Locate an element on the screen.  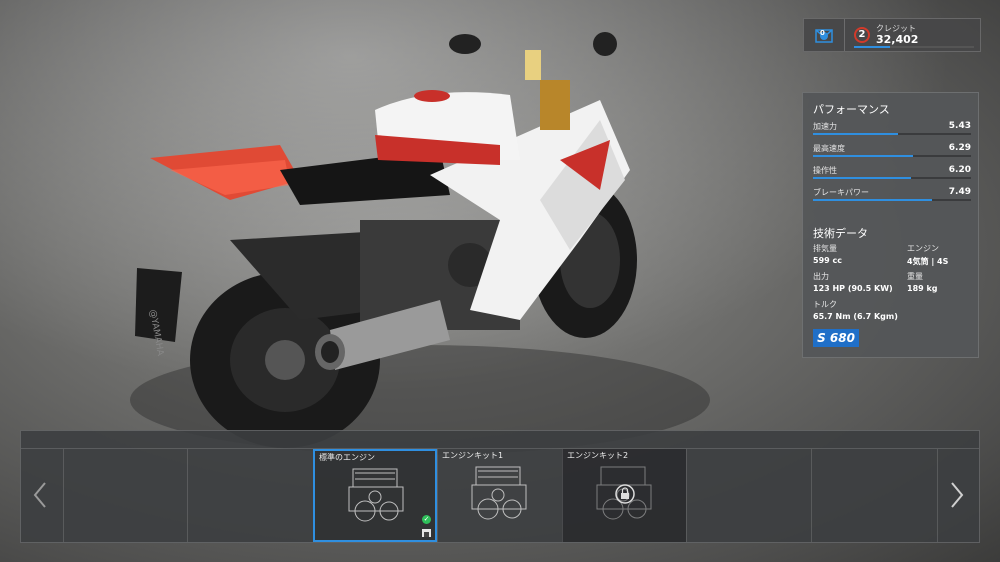
chevron-right-icon is located at coordinates (957, 495).